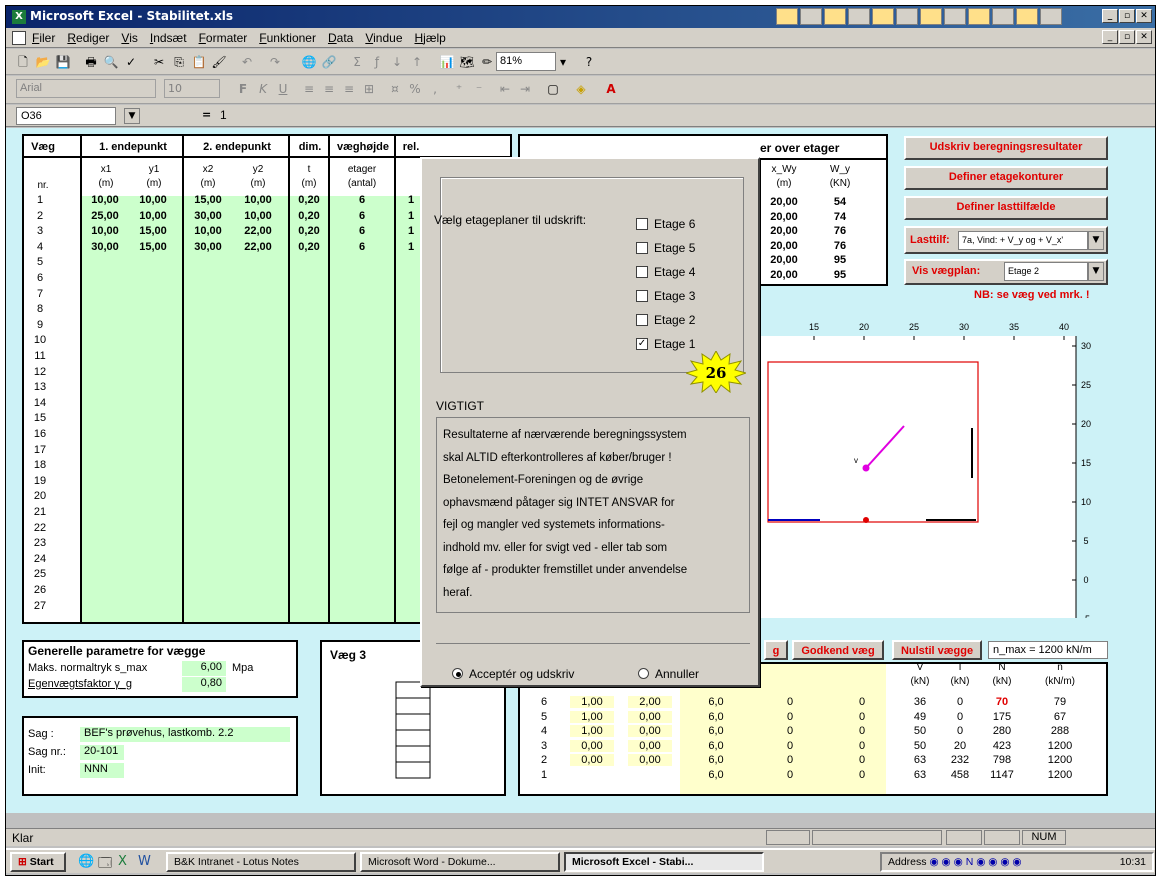 This screenshot has height=876, width=1156. Describe the element at coordinates (129, 38) in the screenshot. I see `menu-item: Vis` at that location.